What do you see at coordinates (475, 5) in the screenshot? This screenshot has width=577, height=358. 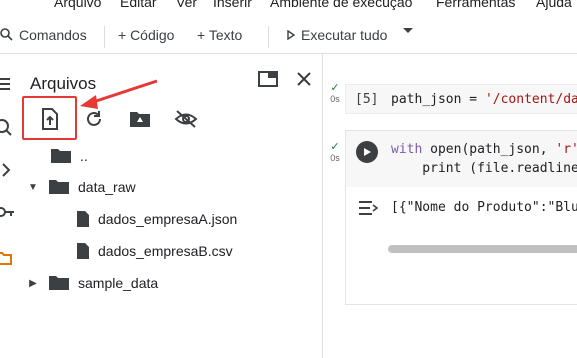 I see `menu-ferramentas: Ferramentas` at bounding box center [475, 5].